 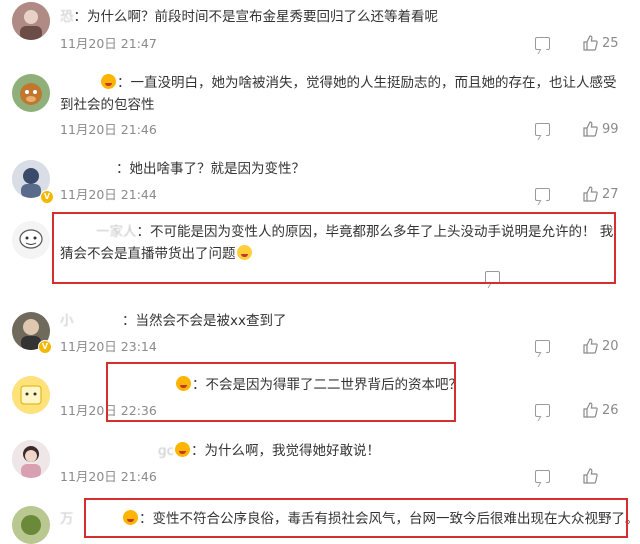 I want to click on comment-body: ：为什么啊？前段时间不是宣布金星秀要回归了么还等着看呢, so click(x=256, y=17).